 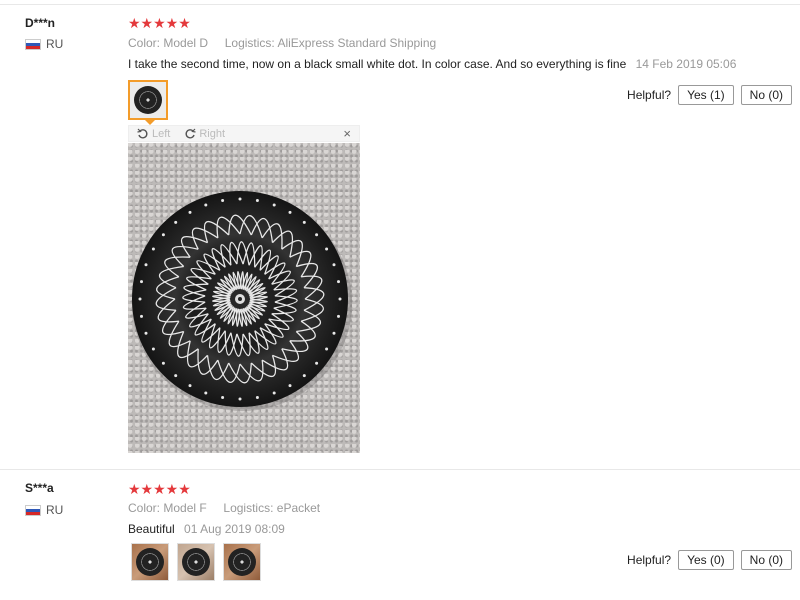 I want to click on rotate-left-icon, so click(x=142, y=133).